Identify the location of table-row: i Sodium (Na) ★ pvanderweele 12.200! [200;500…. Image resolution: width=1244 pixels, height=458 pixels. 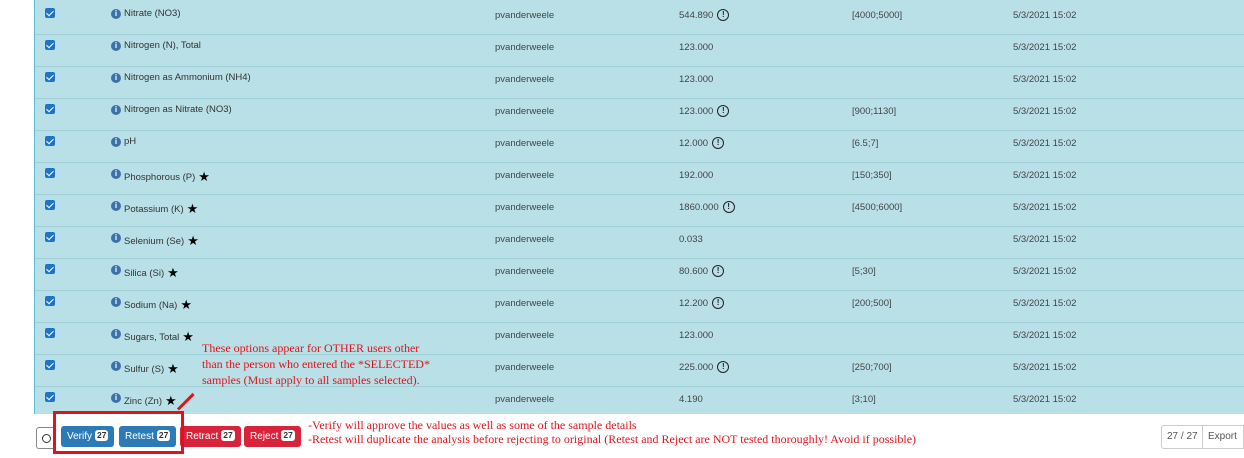
(639, 307).